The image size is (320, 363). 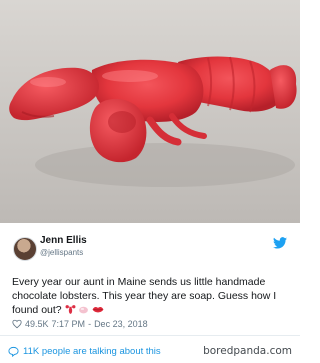 I want to click on tweet-time: 7:17 PM, so click(x=69, y=324).